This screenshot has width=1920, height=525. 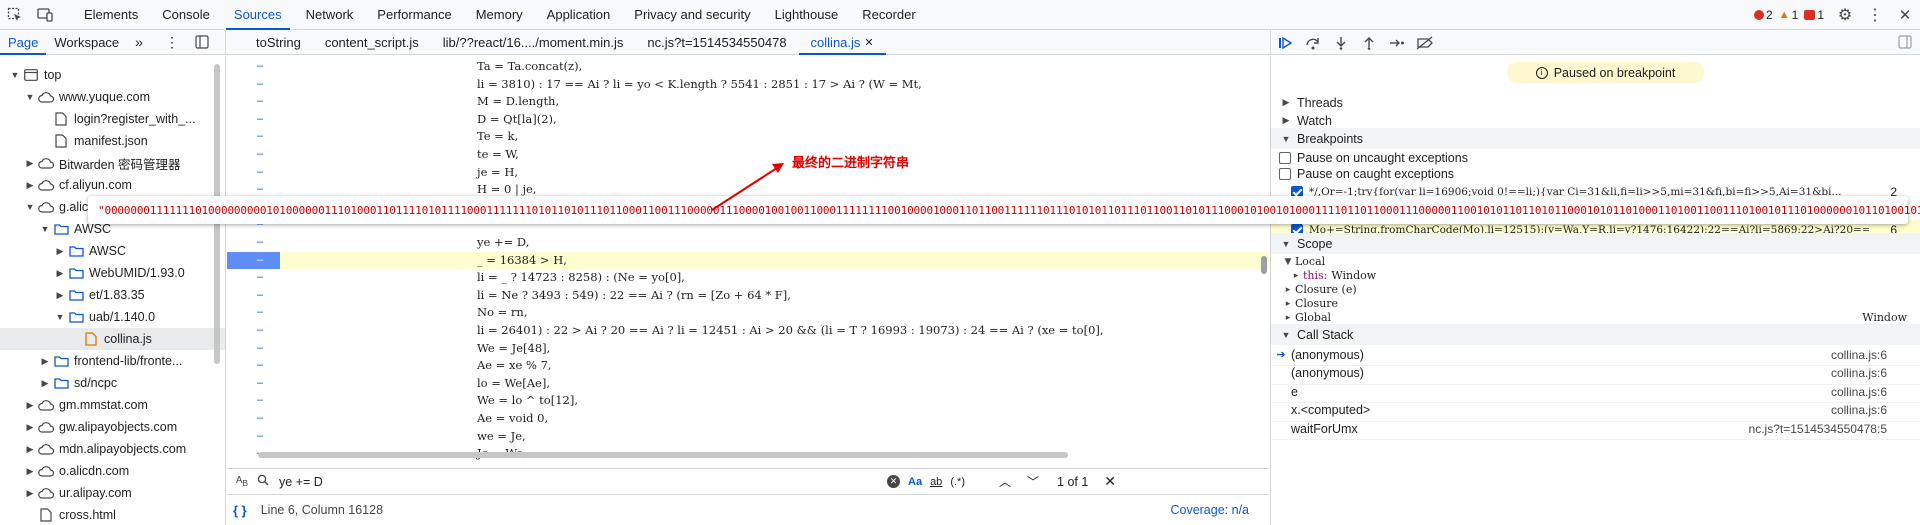 What do you see at coordinates (112, 449) in the screenshot?
I see `tree-item: ▶ mdn.alipayobjects.com` at bounding box center [112, 449].